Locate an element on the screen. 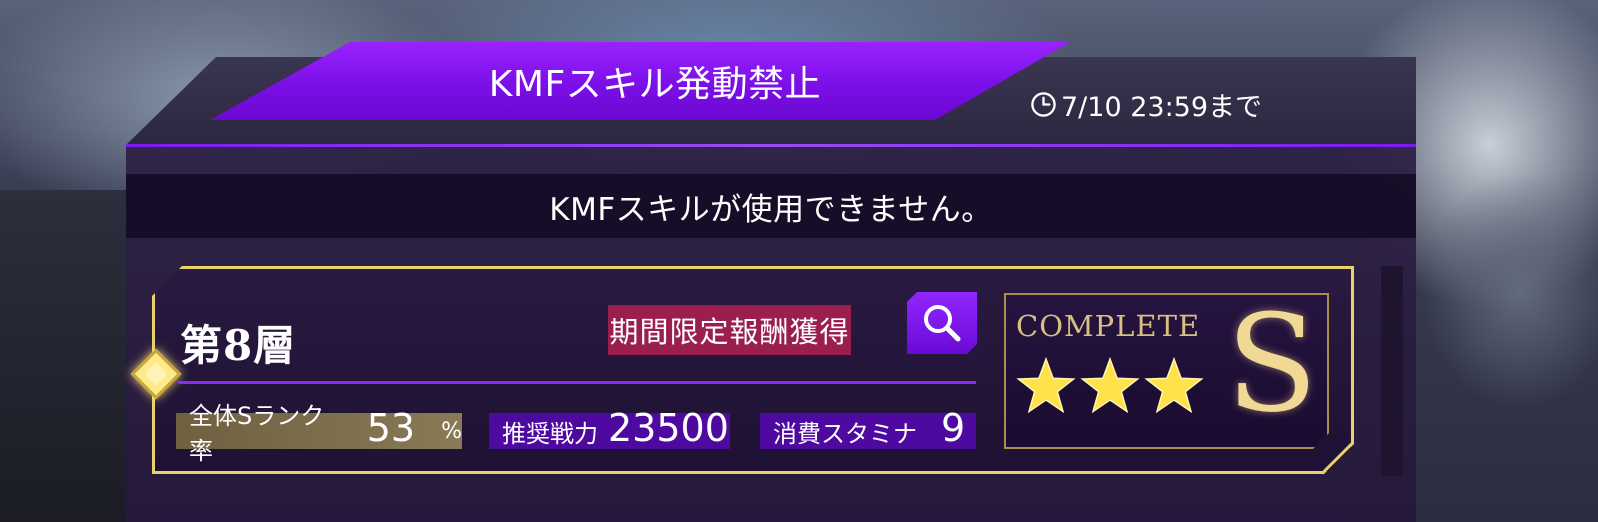 This screenshot has width=1598, height=522. list-scrollbar is located at coordinates (1392, 371).